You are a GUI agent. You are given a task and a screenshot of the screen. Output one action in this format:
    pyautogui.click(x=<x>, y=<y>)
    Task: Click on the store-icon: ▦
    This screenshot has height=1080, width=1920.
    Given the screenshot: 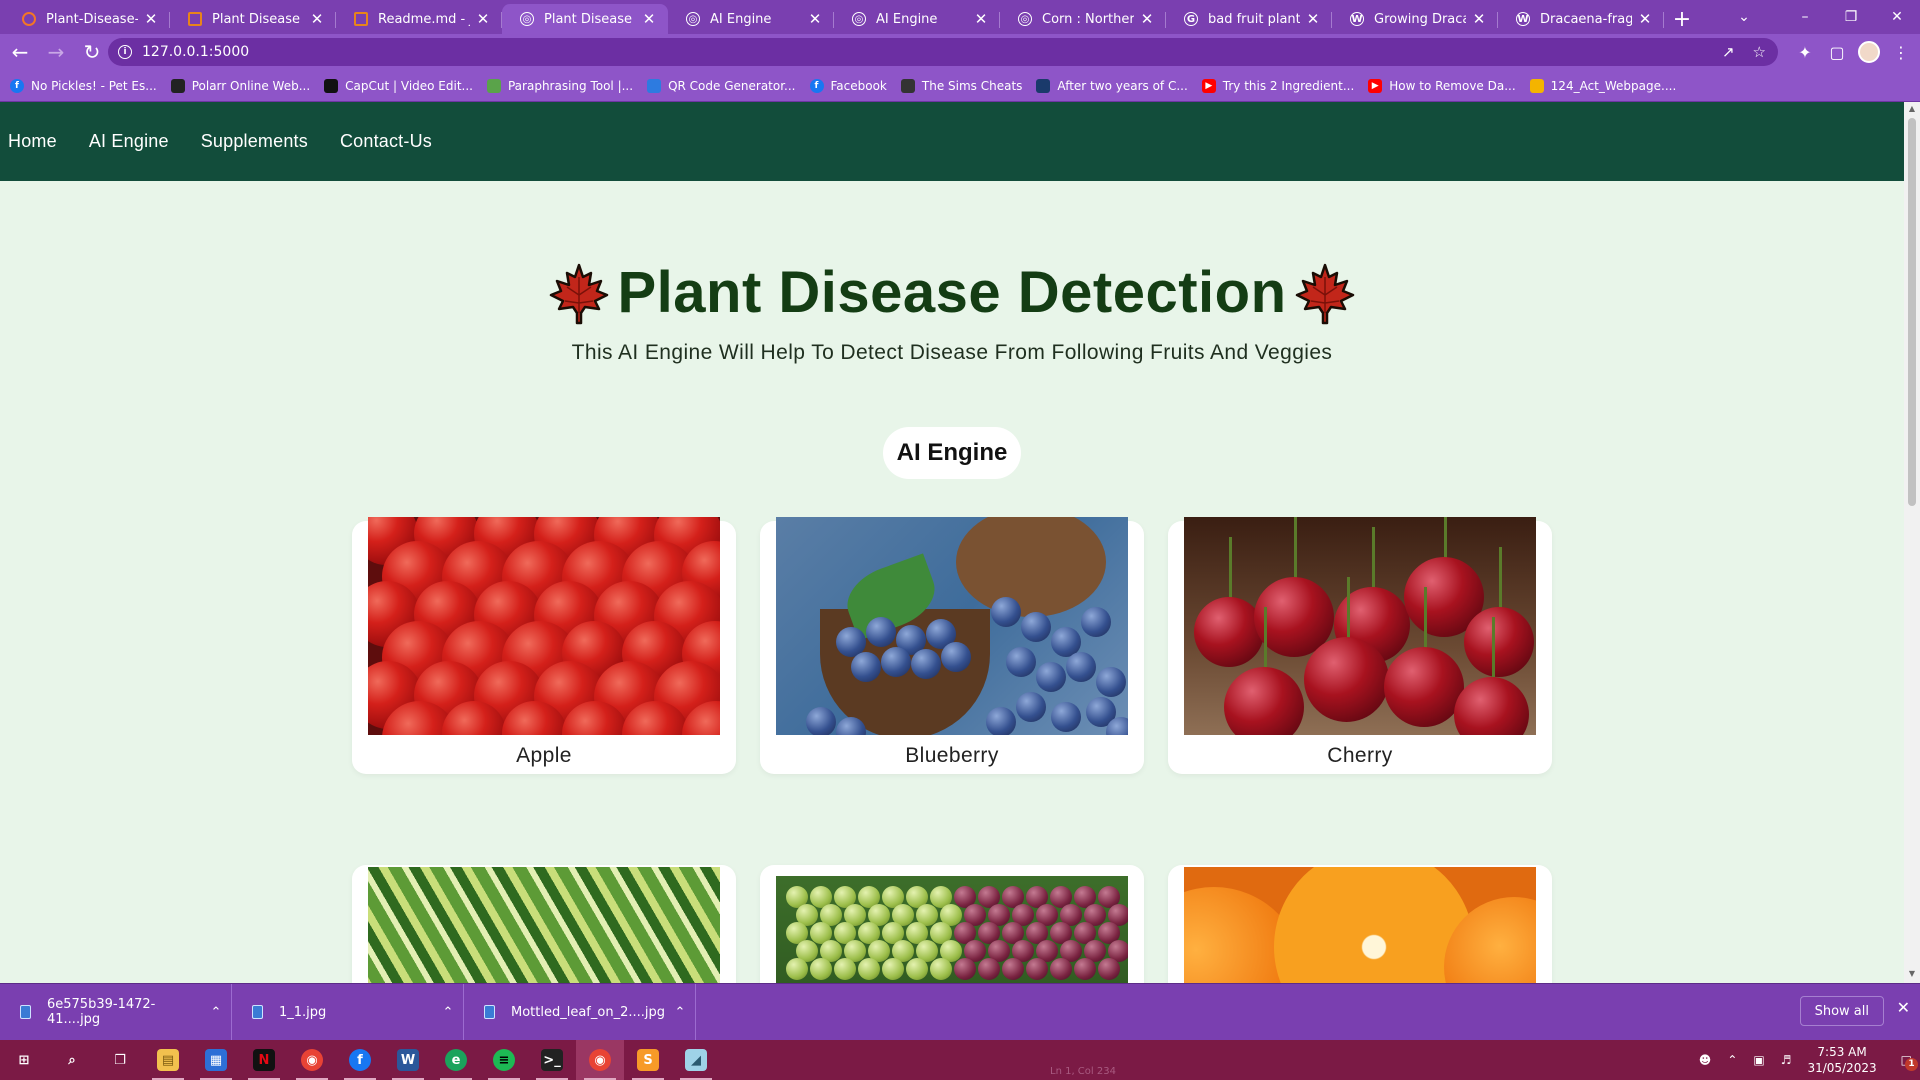 What is the action you would take?
    pyautogui.click(x=216, y=1060)
    